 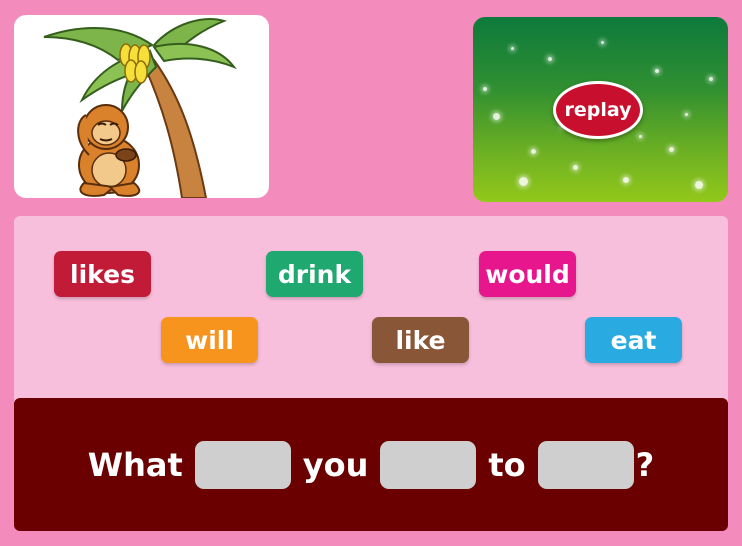 What do you see at coordinates (633, 340) in the screenshot?
I see `word-chip-eat: eat` at bounding box center [633, 340].